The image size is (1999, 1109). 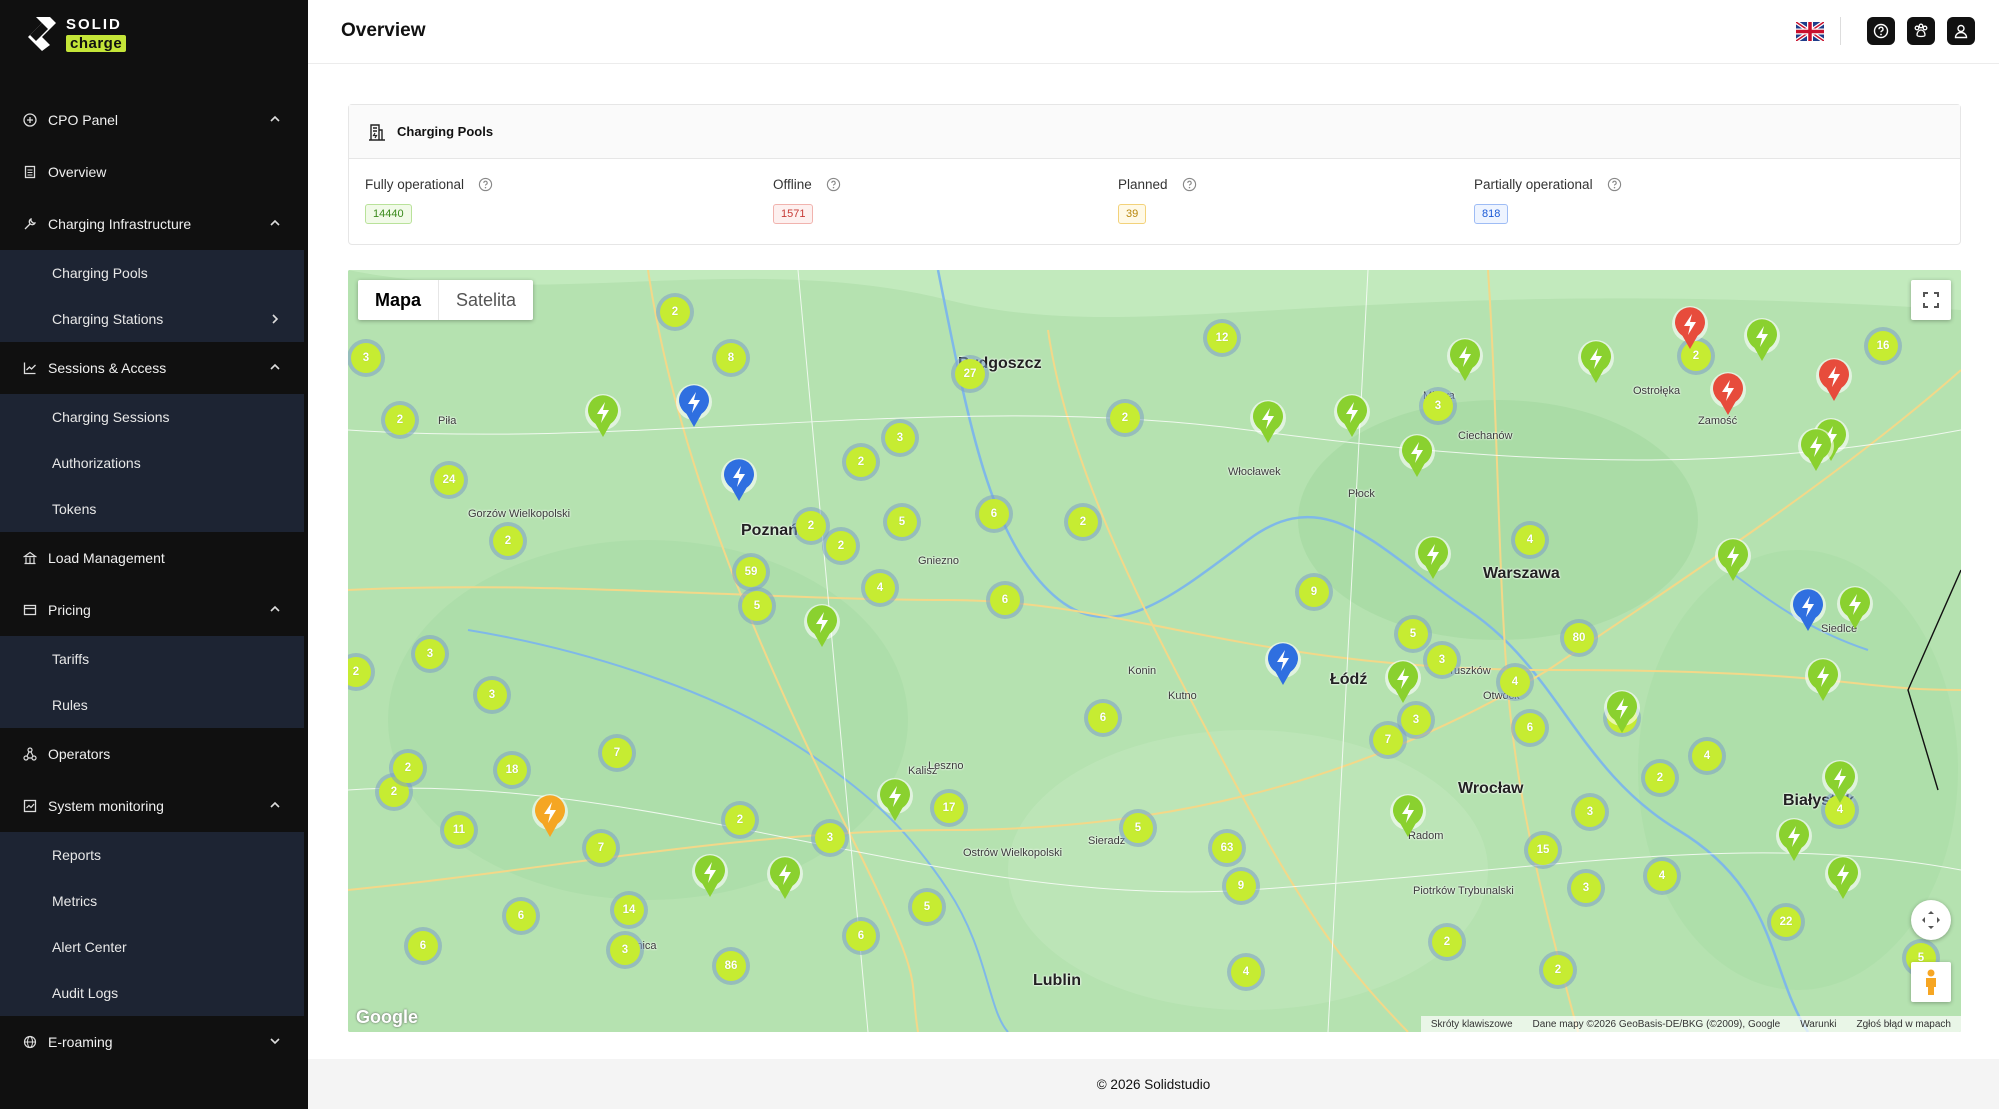 What do you see at coordinates (152, 947) in the screenshot?
I see `sidebar-item-alert-center: Alert Center` at bounding box center [152, 947].